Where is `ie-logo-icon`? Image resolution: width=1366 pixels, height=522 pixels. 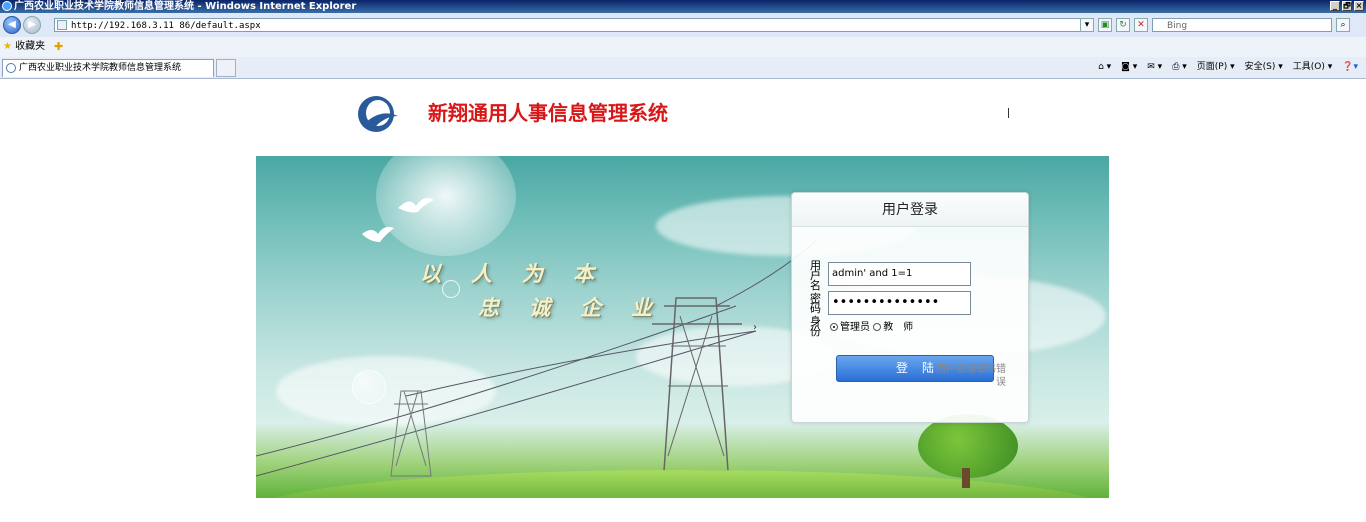 ie-logo-icon is located at coordinates (7, 6).